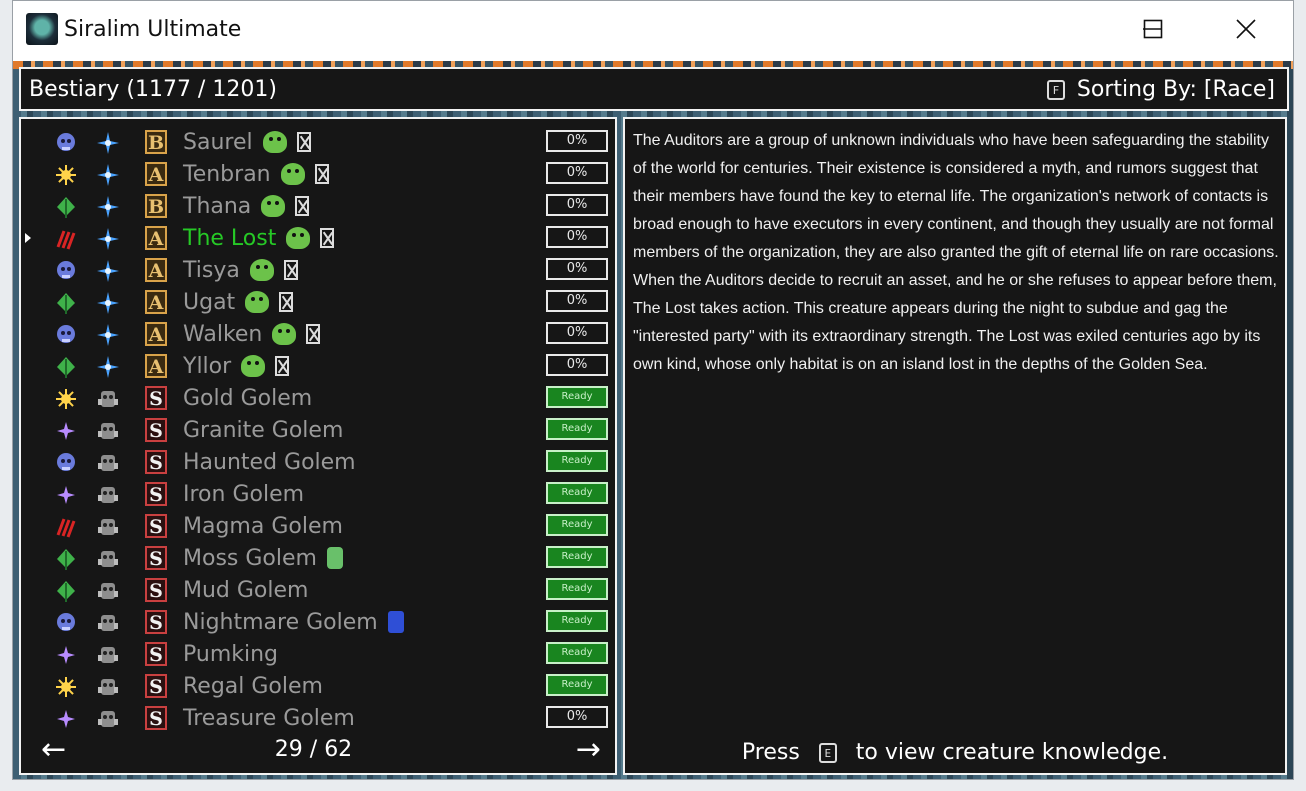  What do you see at coordinates (318, 143) in the screenshot?
I see `creature-row: B Saurel 0%` at bounding box center [318, 143].